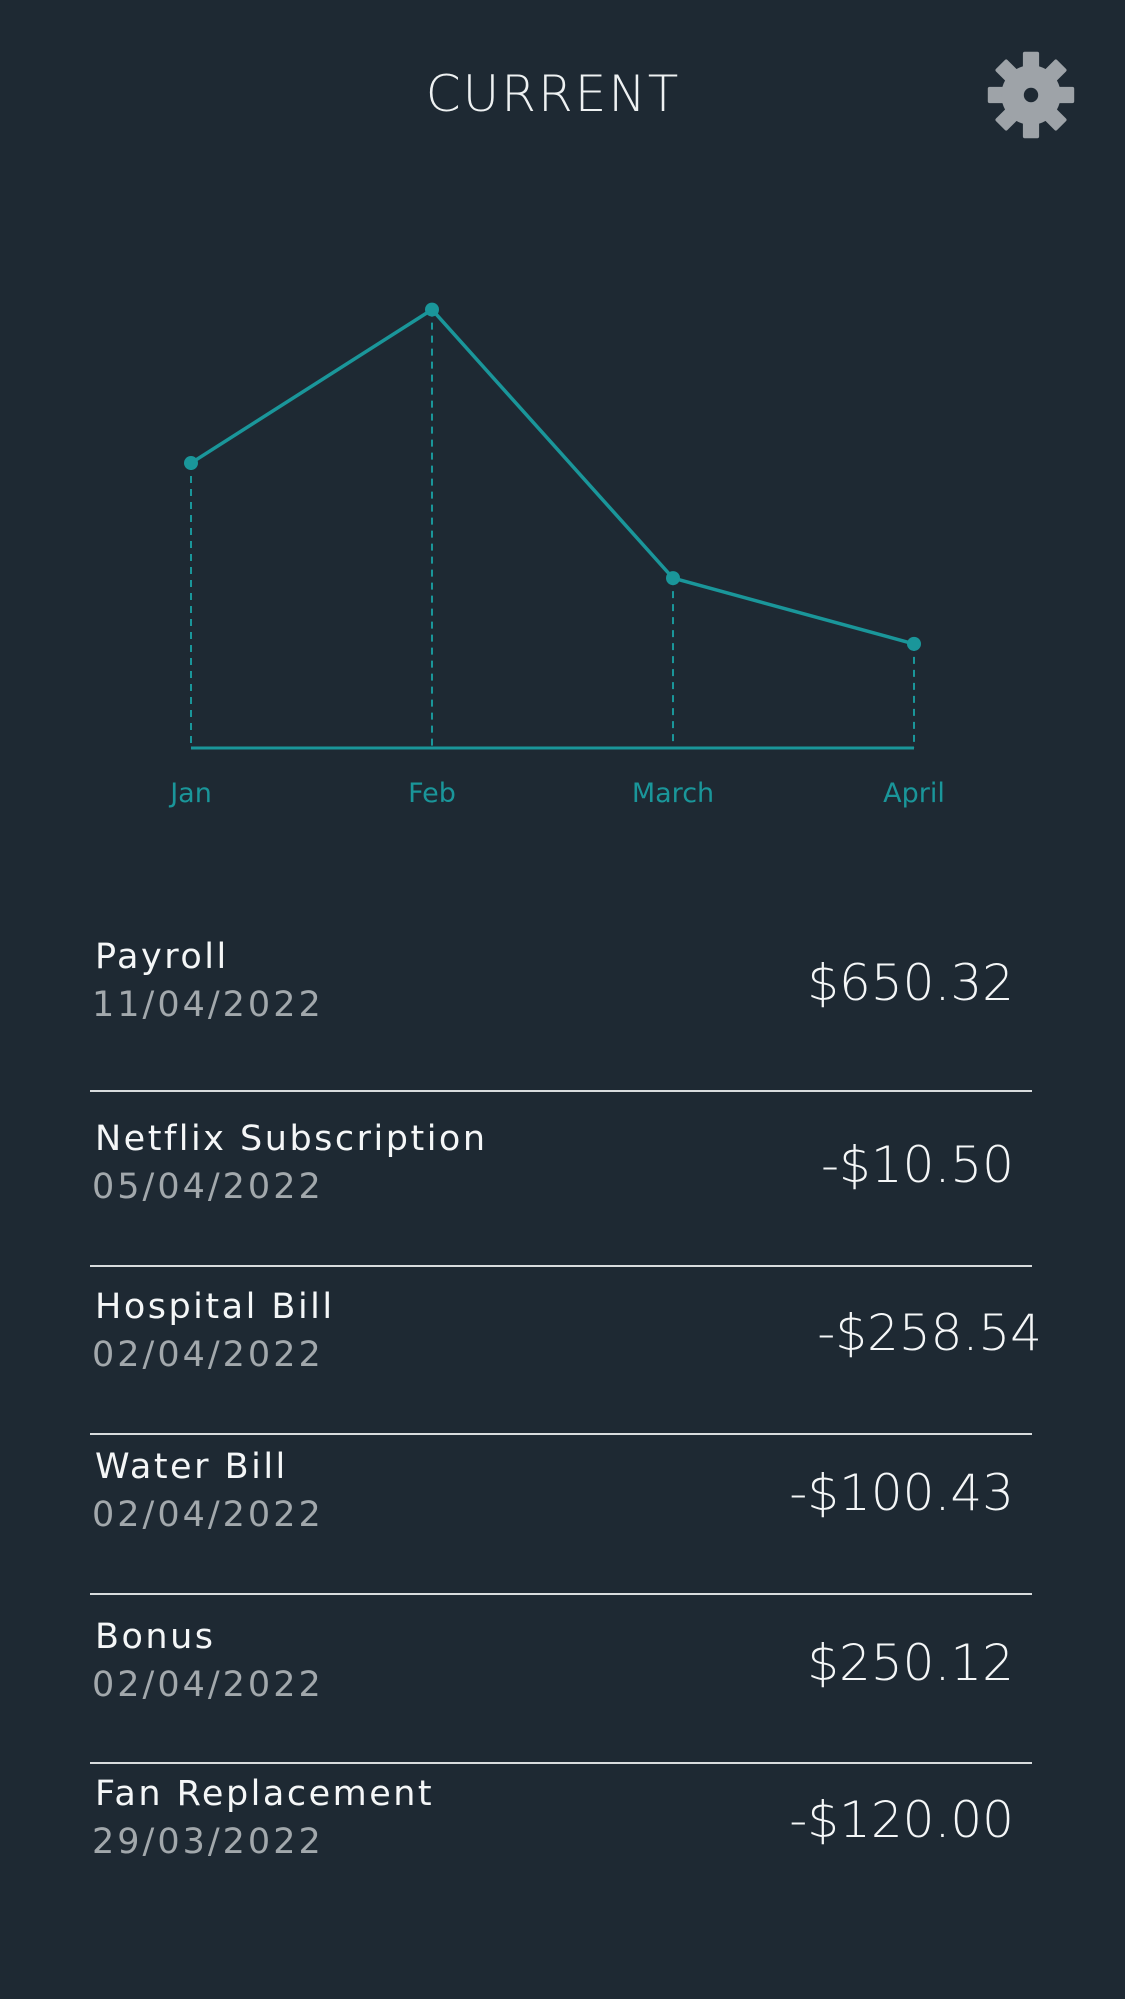 The width and height of the screenshot is (1125, 1999). Describe the element at coordinates (901, 1493) in the screenshot. I see `transaction-amount: -$100.43` at that location.